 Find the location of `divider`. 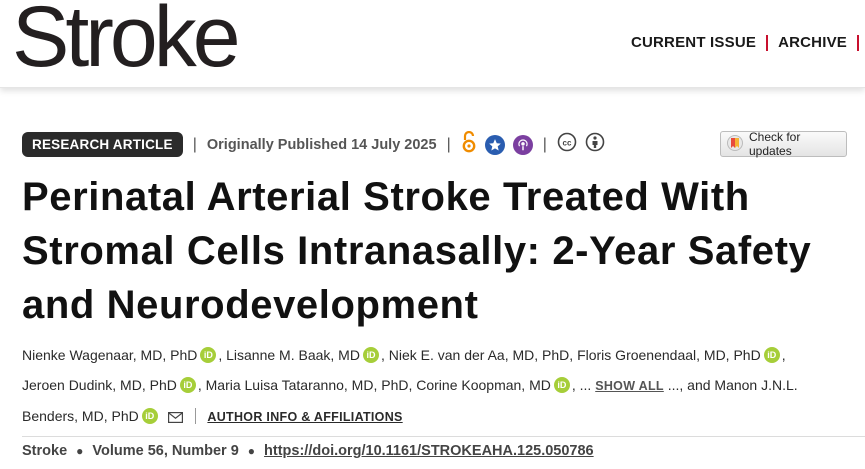

divider is located at coordinates (195, 416).